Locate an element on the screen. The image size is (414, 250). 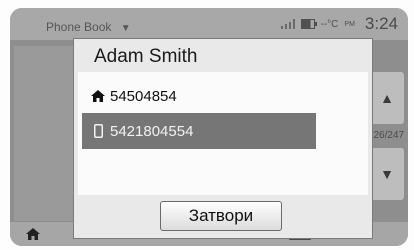
signal-icon is located at coordinates (287, 24).